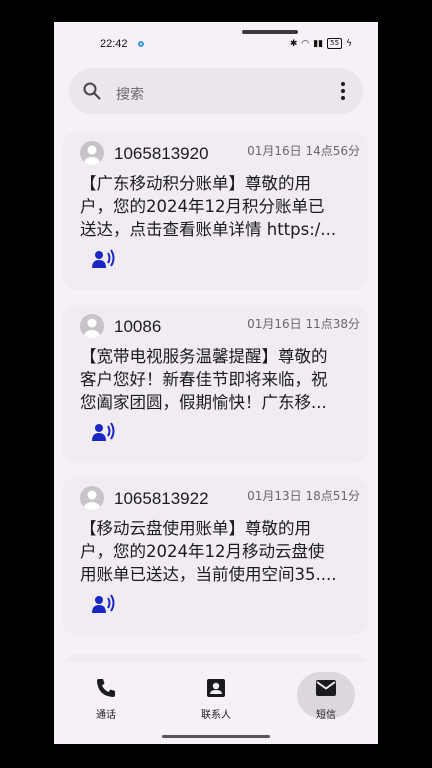 Image resolution: width=432 pixels, height=768 pixels. What do you see at coordinates (326, 688) in the screenshot?
I see `mail-icon` at bounding box center [326, 688].